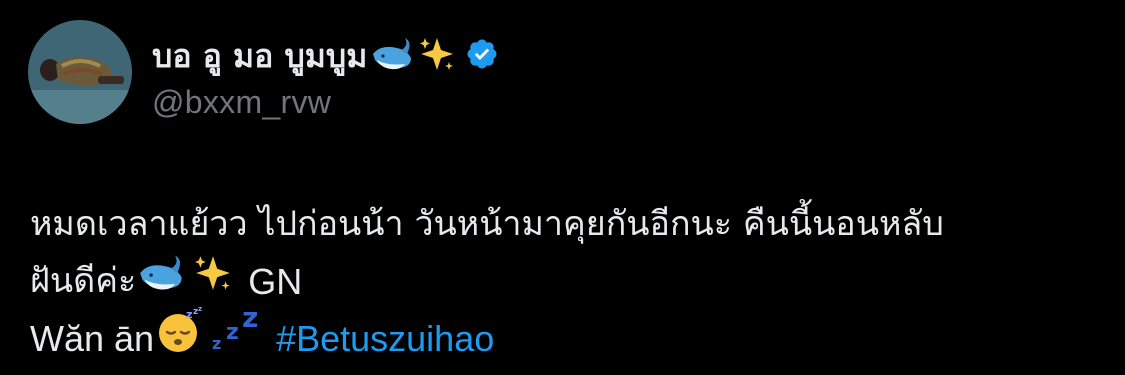 The width and height of the screenshot is (1125, 375). I want to click on verified-badge-icon, so click(482, 56).